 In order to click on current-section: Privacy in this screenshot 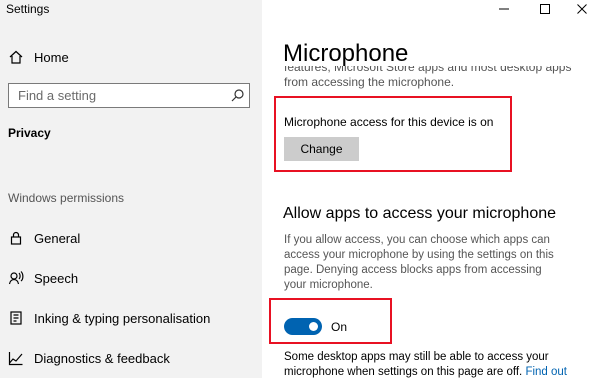, I will do `click(29, 133)`.